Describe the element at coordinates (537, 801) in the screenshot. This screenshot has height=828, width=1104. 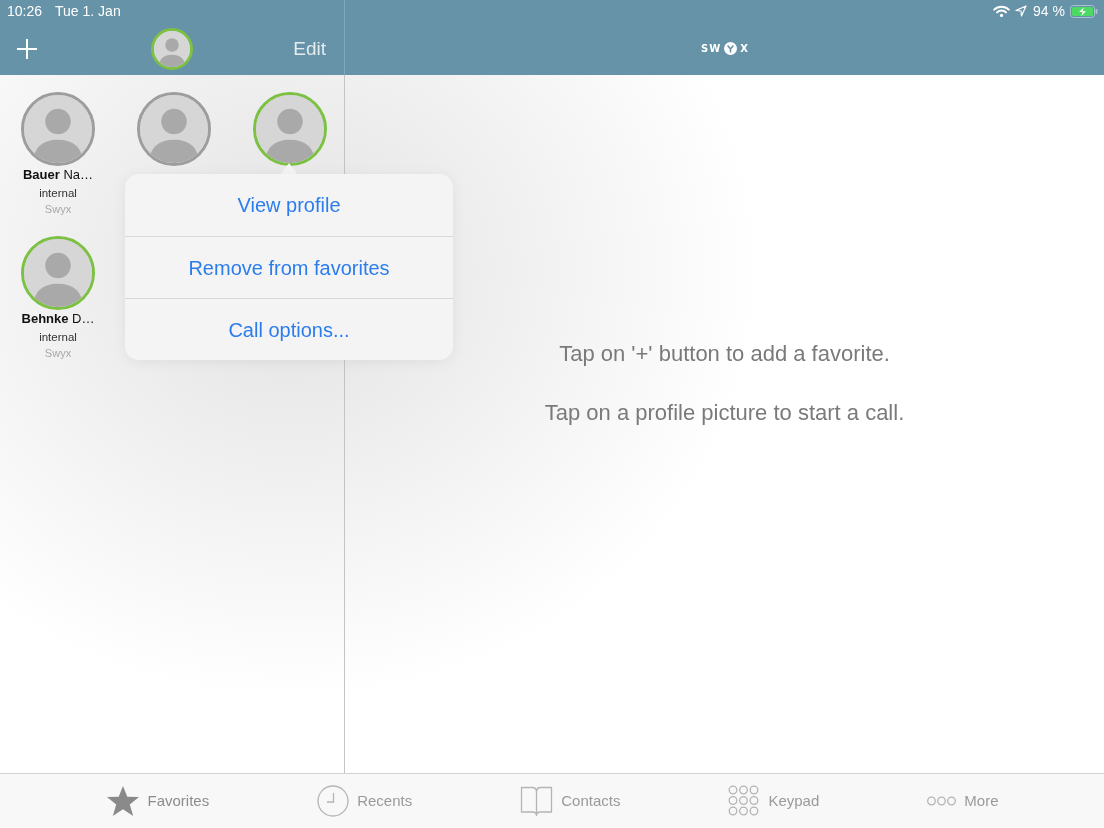
I see `open-book-icon` at that location.